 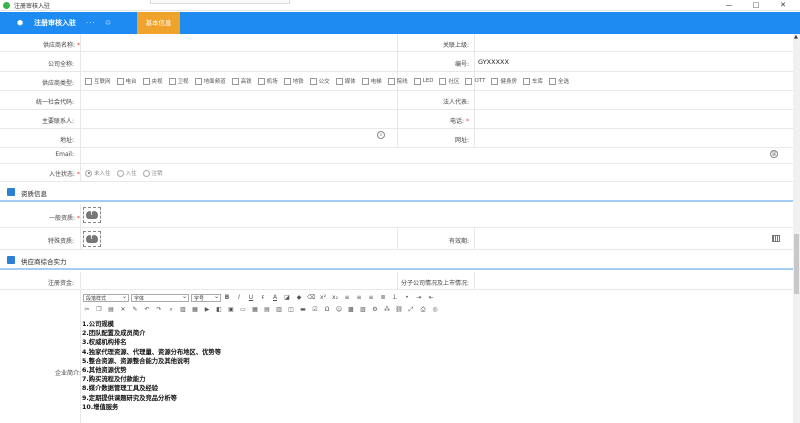 I want to click on general-qualification-upload, so click(x=92, y=215).